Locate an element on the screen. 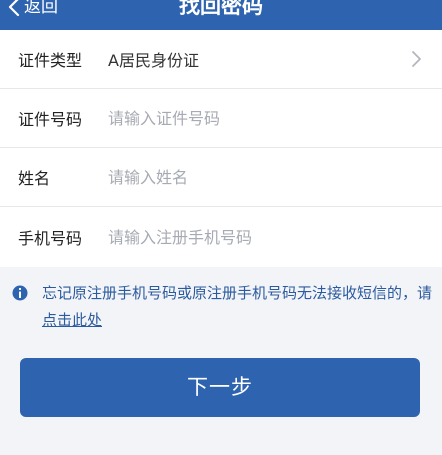  phone-input is located at coordinates (253, 237).